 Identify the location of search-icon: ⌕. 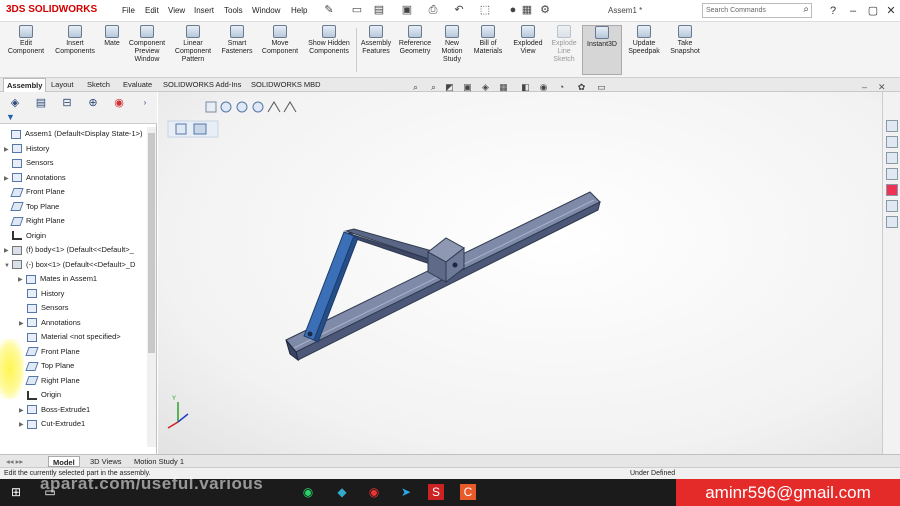
(806, 9).